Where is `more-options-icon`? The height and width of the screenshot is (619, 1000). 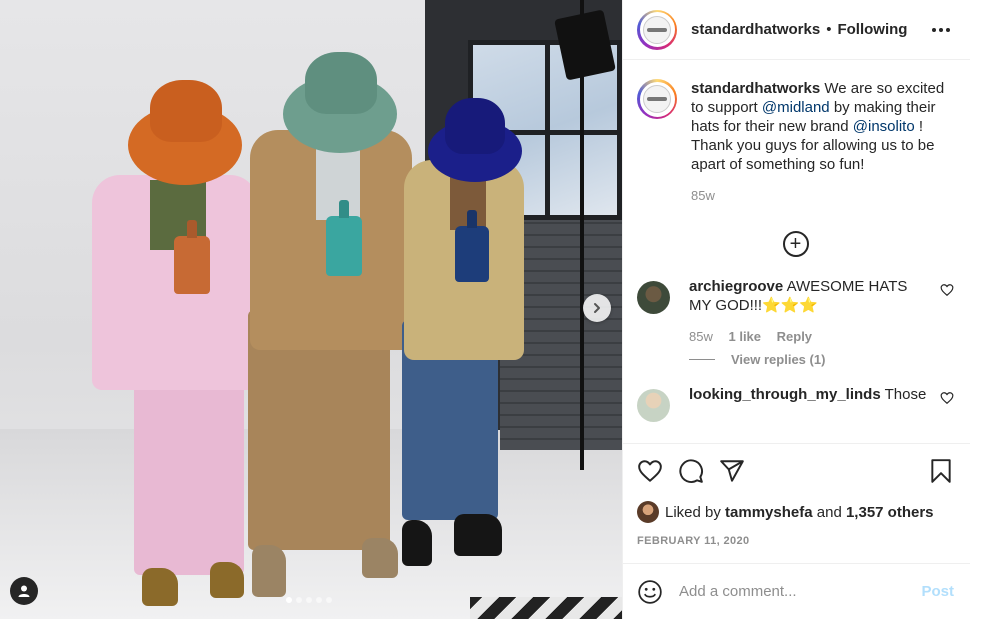
more-options-icon is located at coordinates (941, 30).